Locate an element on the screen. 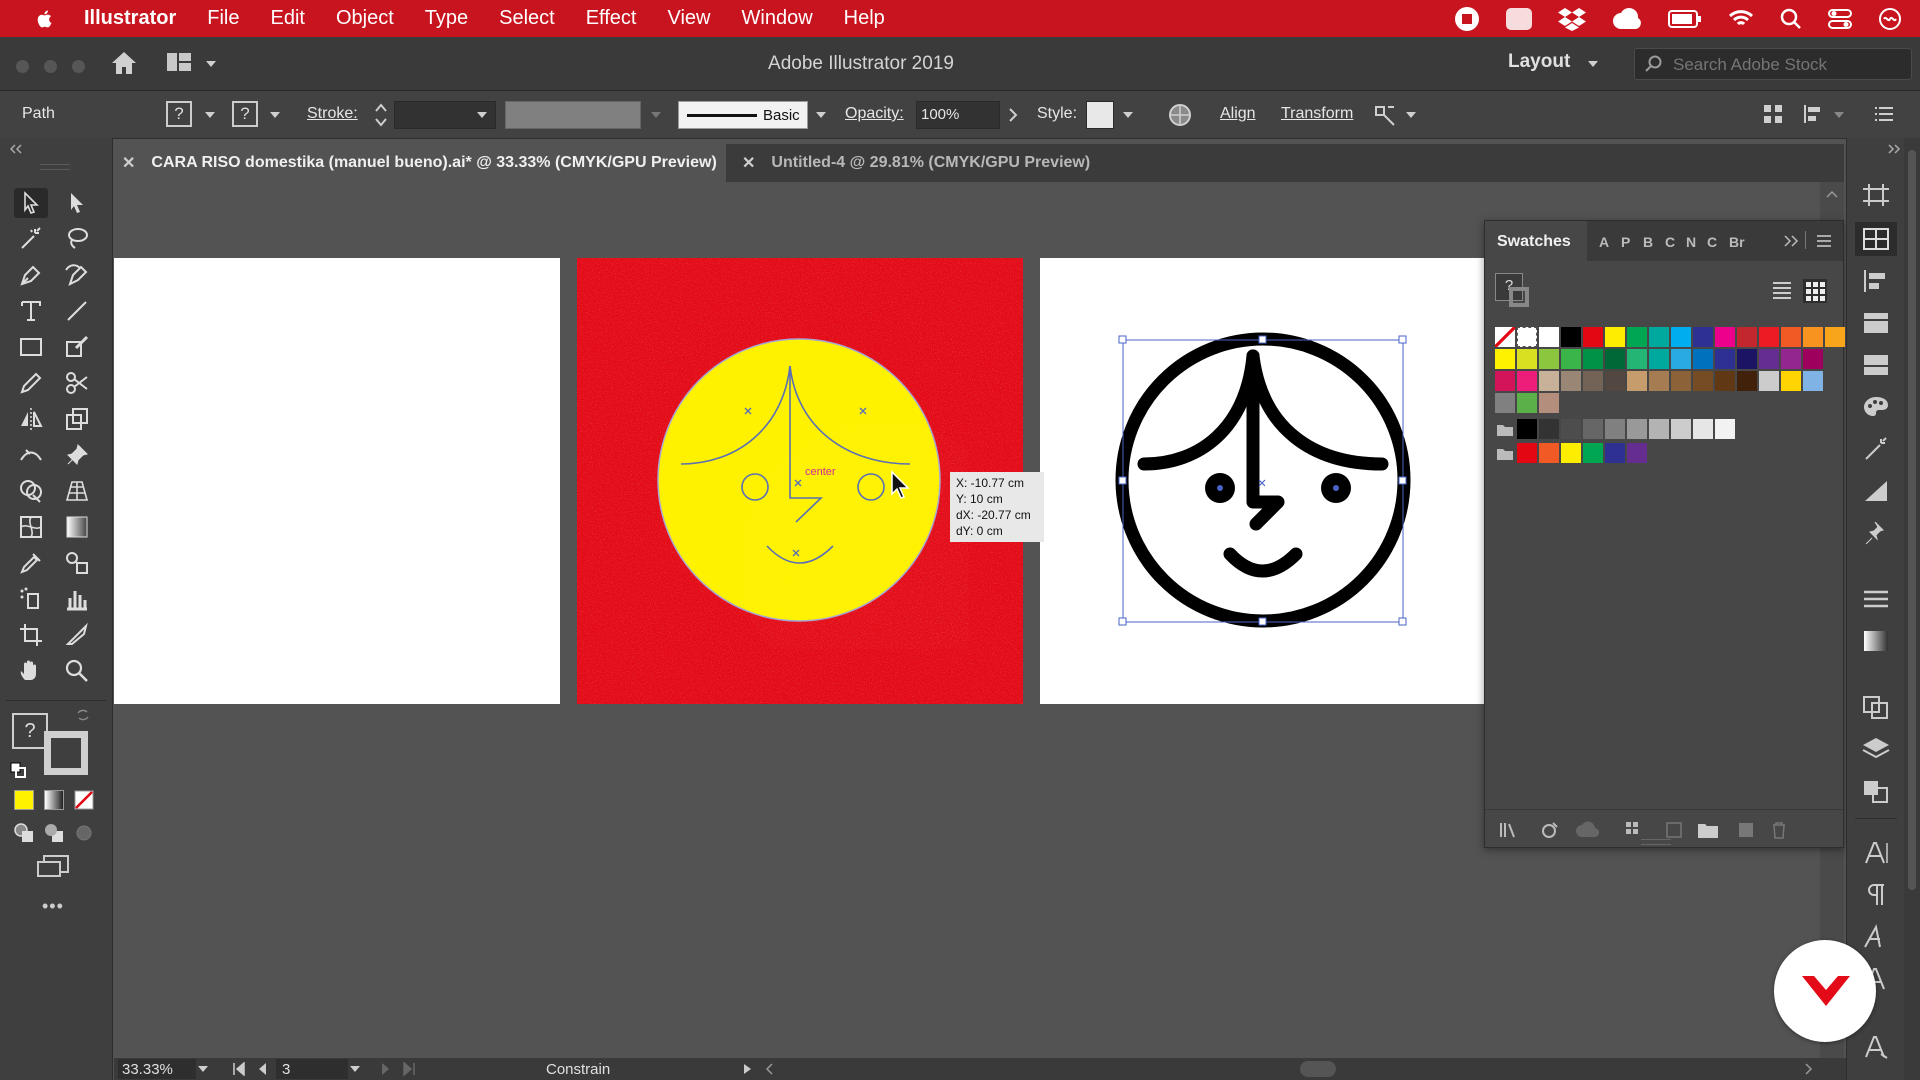 The image size is (1920, 1080). menu-object: Object is located at coordinates (365, 18).